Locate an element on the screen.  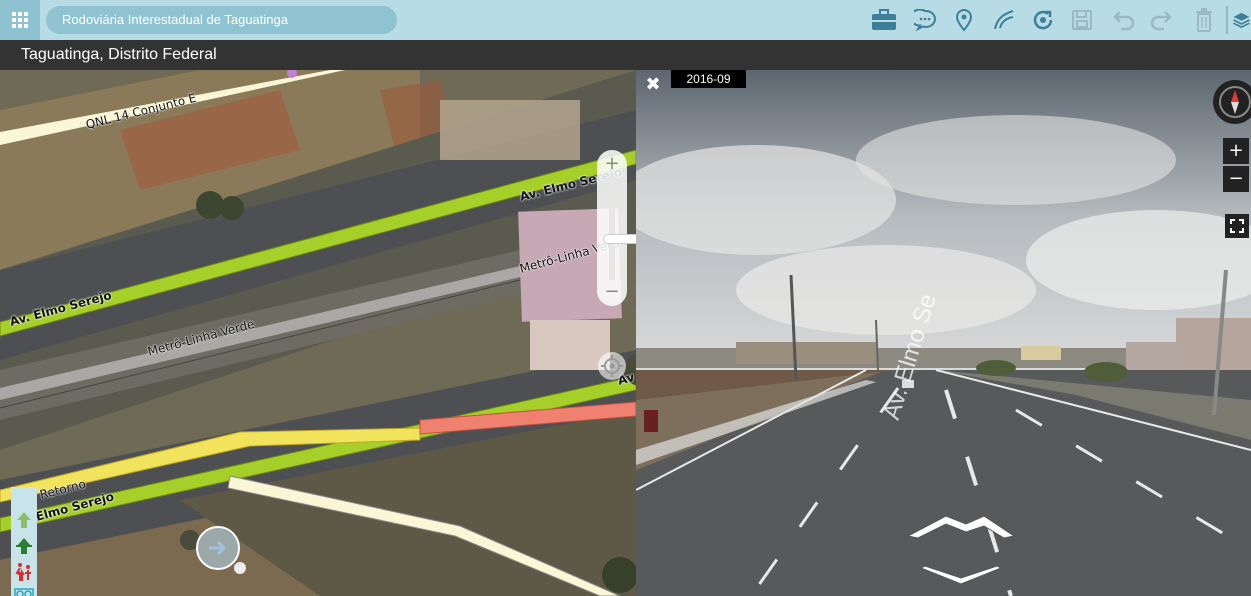
delete-icon is located at coordinates (1204, 20).